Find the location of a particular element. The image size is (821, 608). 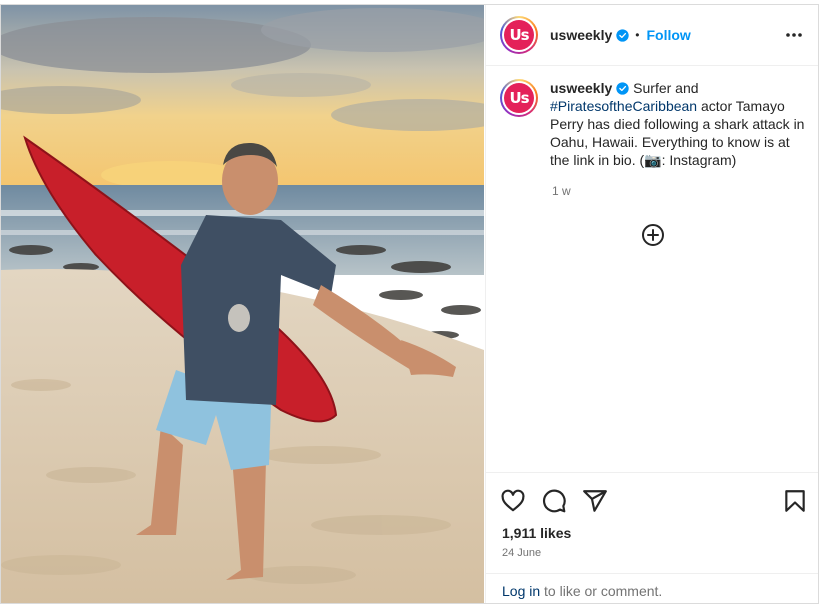

caption-intro: Surfer and is located at coordinates (666, 88).